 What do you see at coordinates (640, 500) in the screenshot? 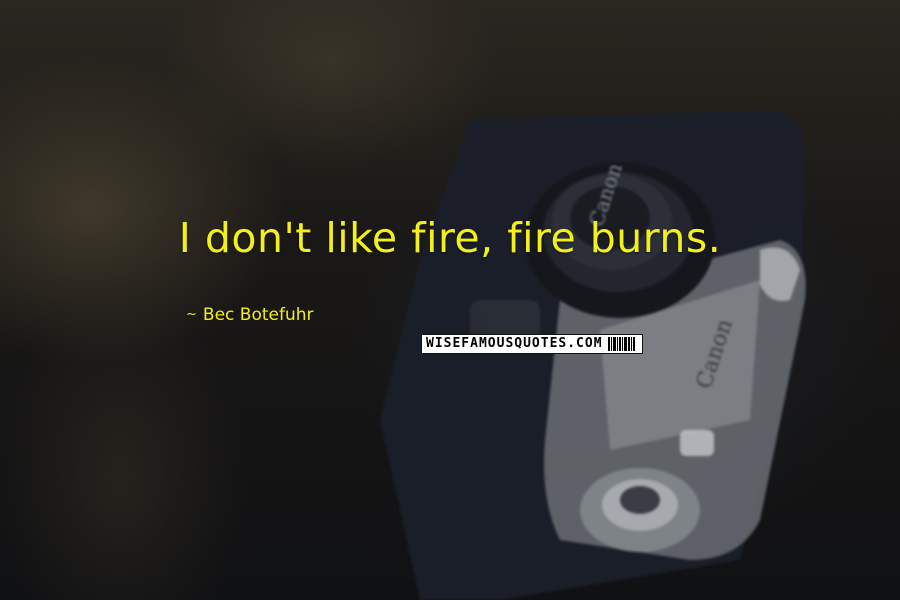
I see `camera-mode-dial-cap` at bounding box center [640, 500].